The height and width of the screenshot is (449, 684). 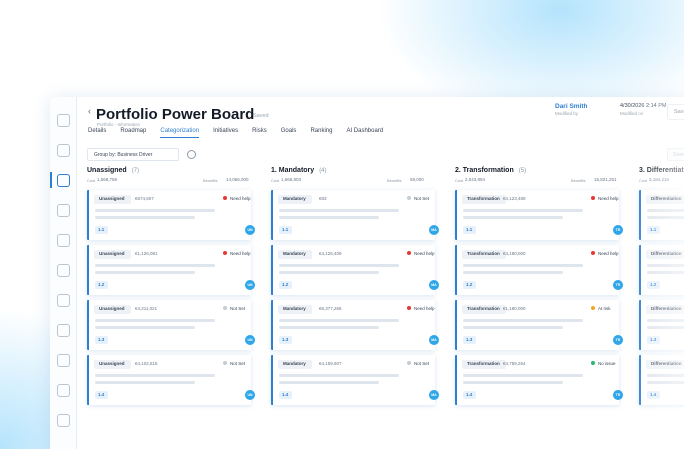 I want to click on card-id-badge: 1.2, so click(x=285, y=285).